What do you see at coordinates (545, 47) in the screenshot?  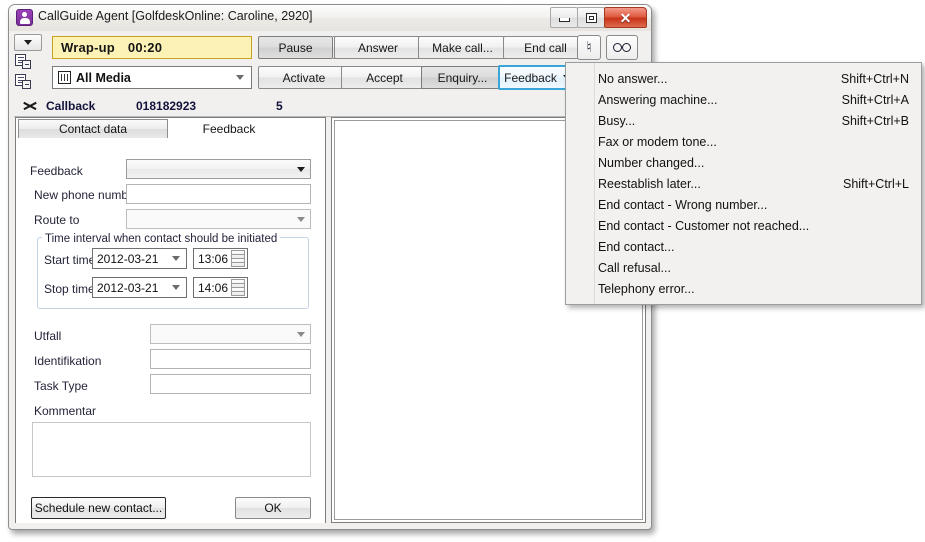 I see `end-call-button: End call` at bounding box center [545, 47].